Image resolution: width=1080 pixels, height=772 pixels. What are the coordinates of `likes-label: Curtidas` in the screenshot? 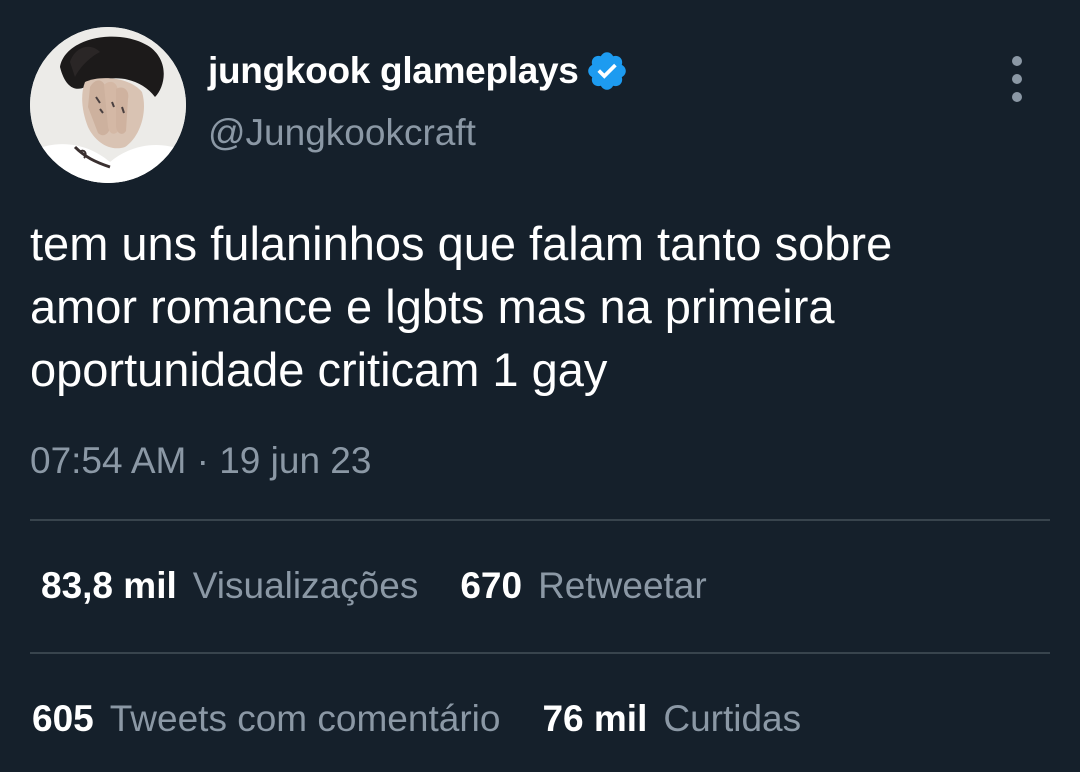 It's located at (732, 718).